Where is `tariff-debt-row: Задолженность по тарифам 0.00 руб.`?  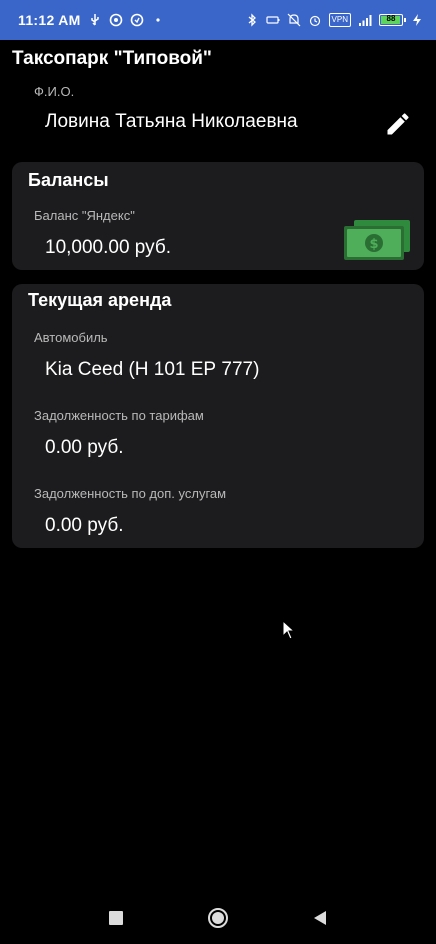
tariff-debt-row: Задолженность по тарифам 0.00 руб. is located at coordinates (119, 433).